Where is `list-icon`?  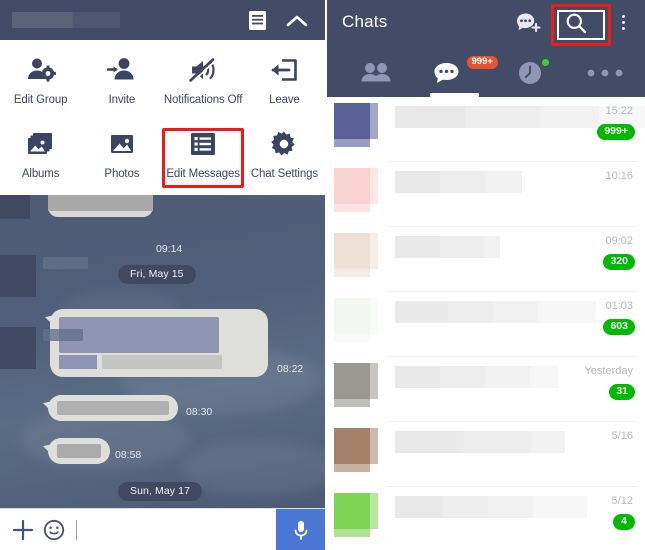 list-icon is located at coordinates (257, 20).